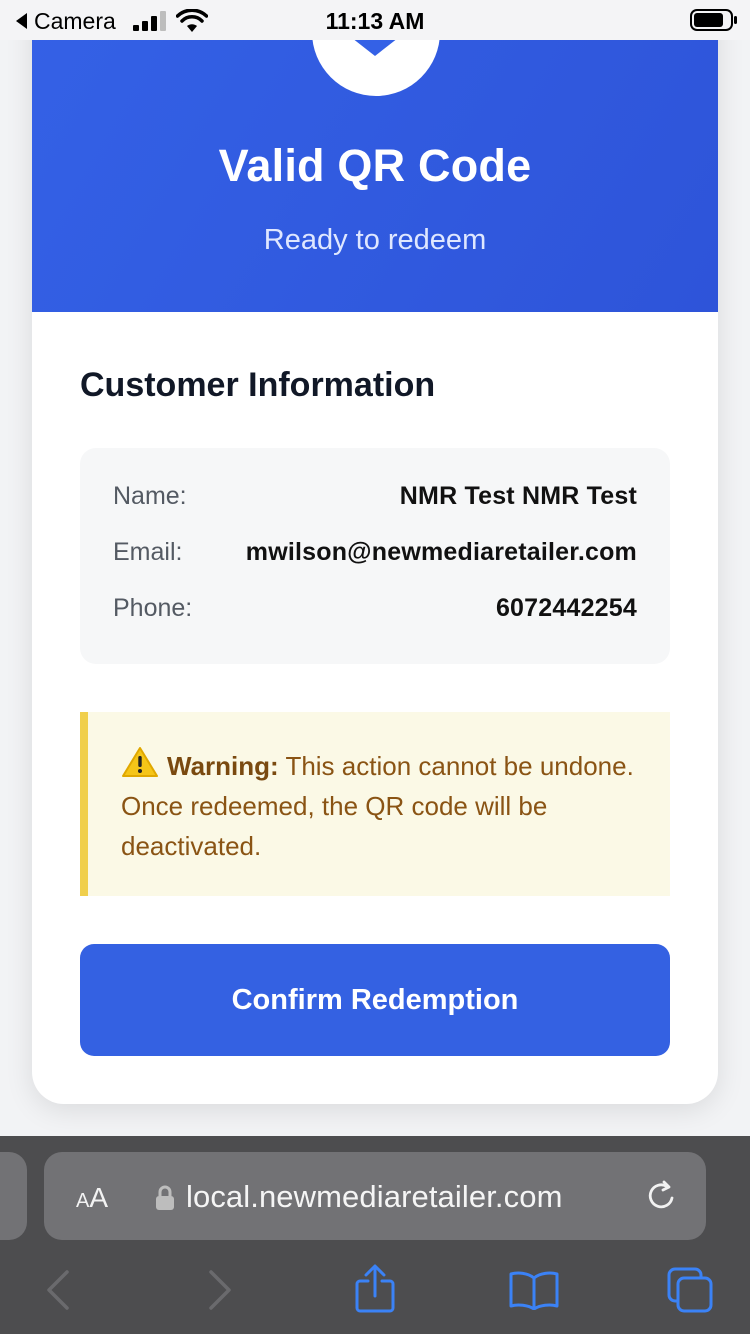 The height and width of the screenshot is (1334, 750). I want to click on info-label: Phone:, so click(153, 608).